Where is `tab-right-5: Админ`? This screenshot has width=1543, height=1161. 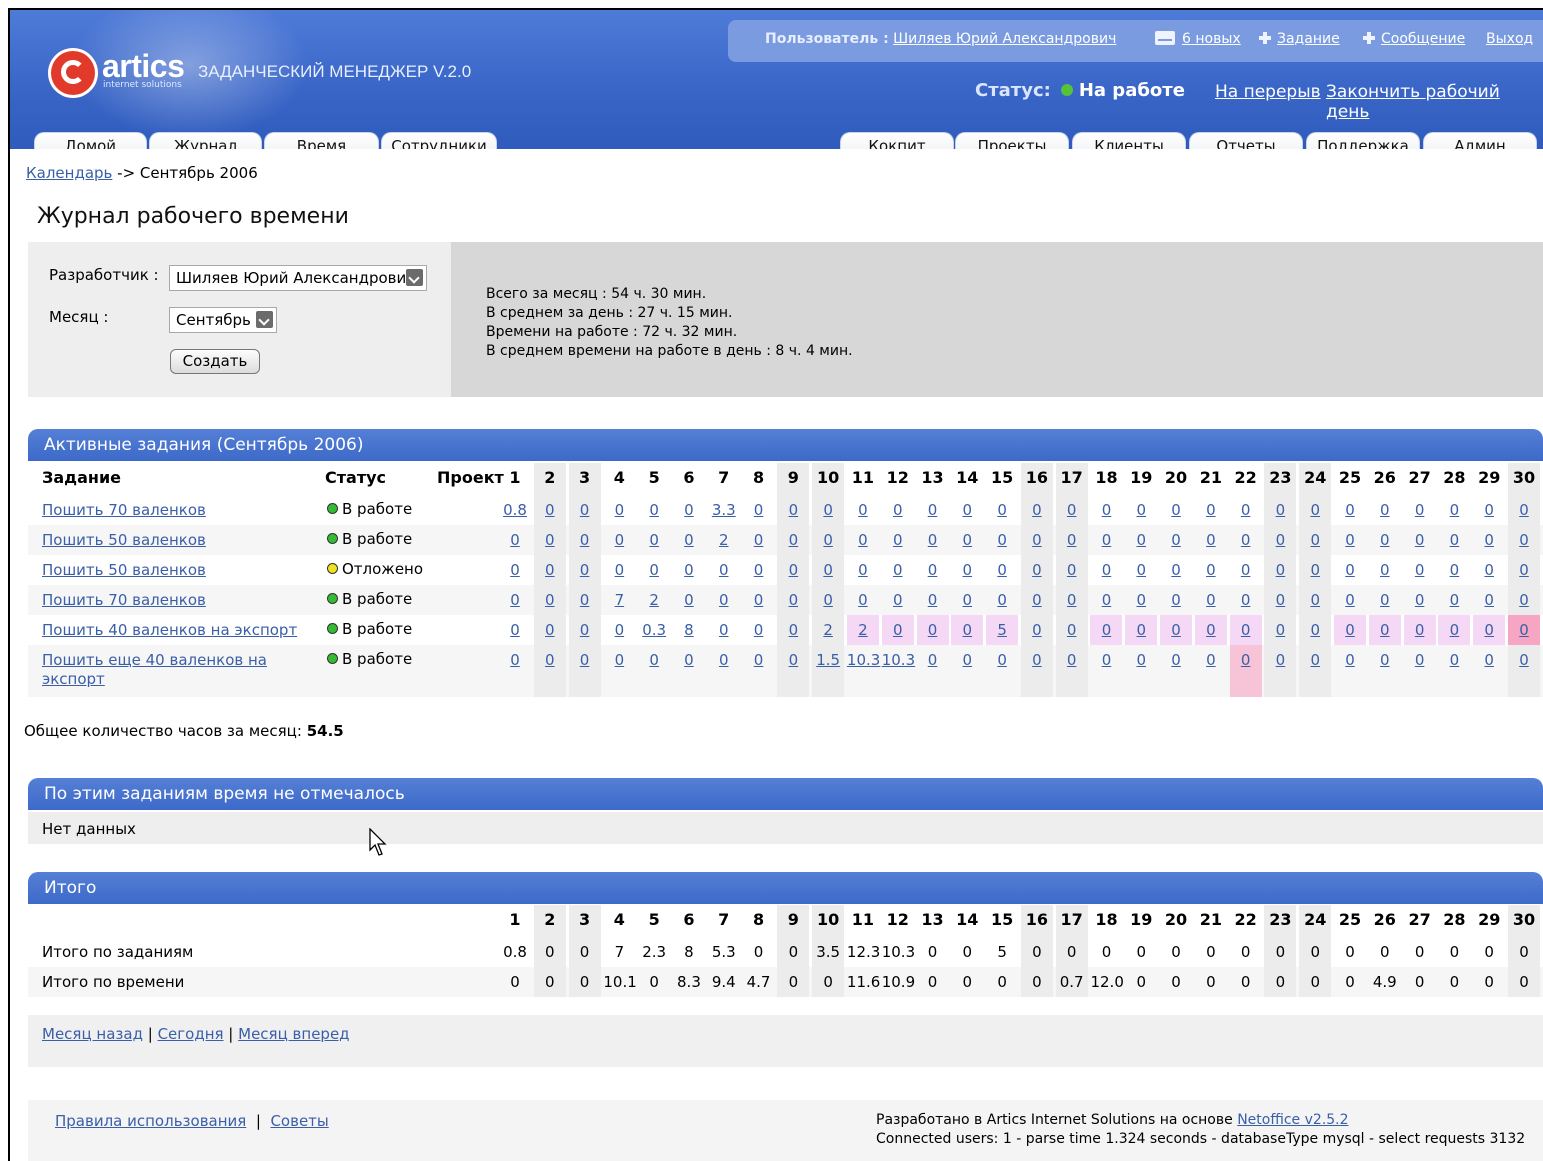 tab-right-5: Админ is located at coordinates (1480, 140).